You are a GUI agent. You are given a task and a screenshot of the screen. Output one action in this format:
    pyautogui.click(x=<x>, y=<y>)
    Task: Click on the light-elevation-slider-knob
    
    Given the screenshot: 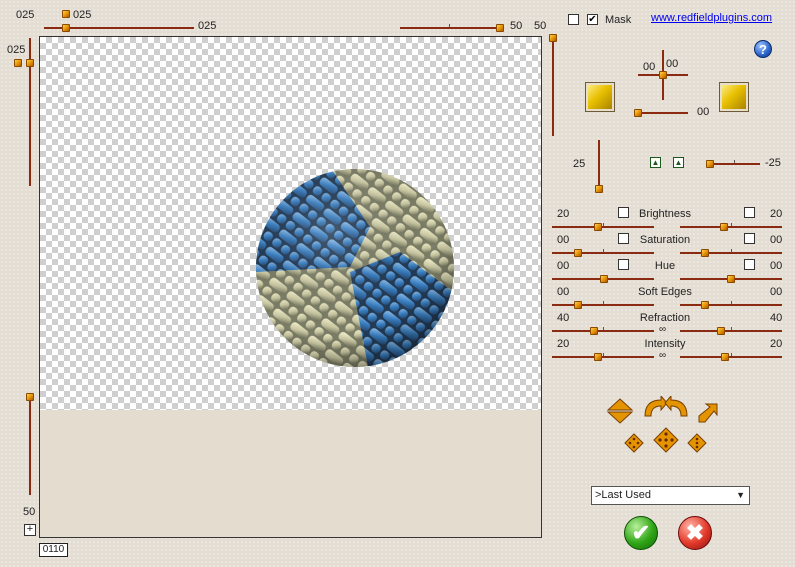 What is the action you would take?
    pyautogui.click(x=638, y=113)
    